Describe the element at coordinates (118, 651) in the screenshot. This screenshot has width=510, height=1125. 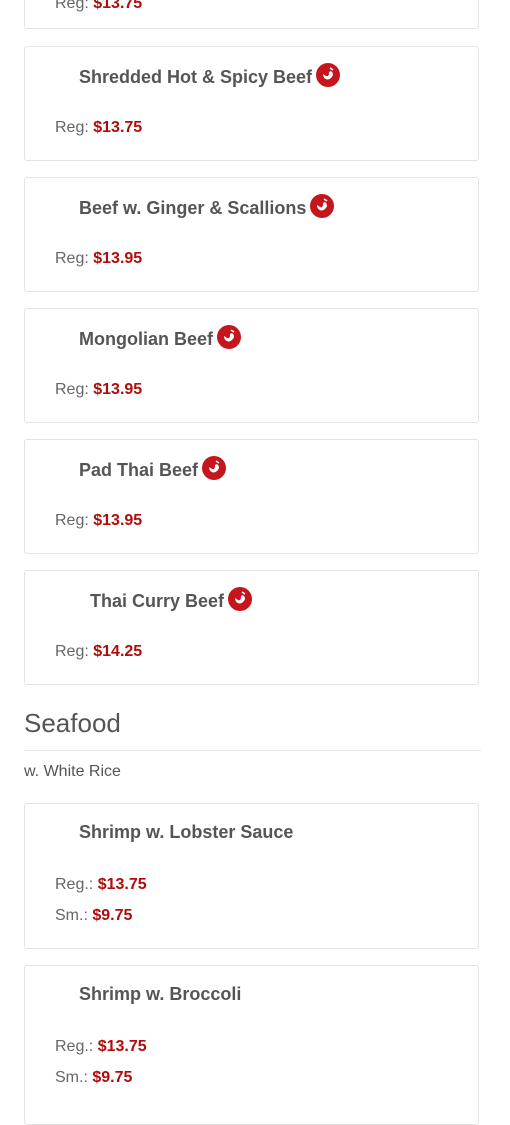
I see `price-value: $14.25` at that location.